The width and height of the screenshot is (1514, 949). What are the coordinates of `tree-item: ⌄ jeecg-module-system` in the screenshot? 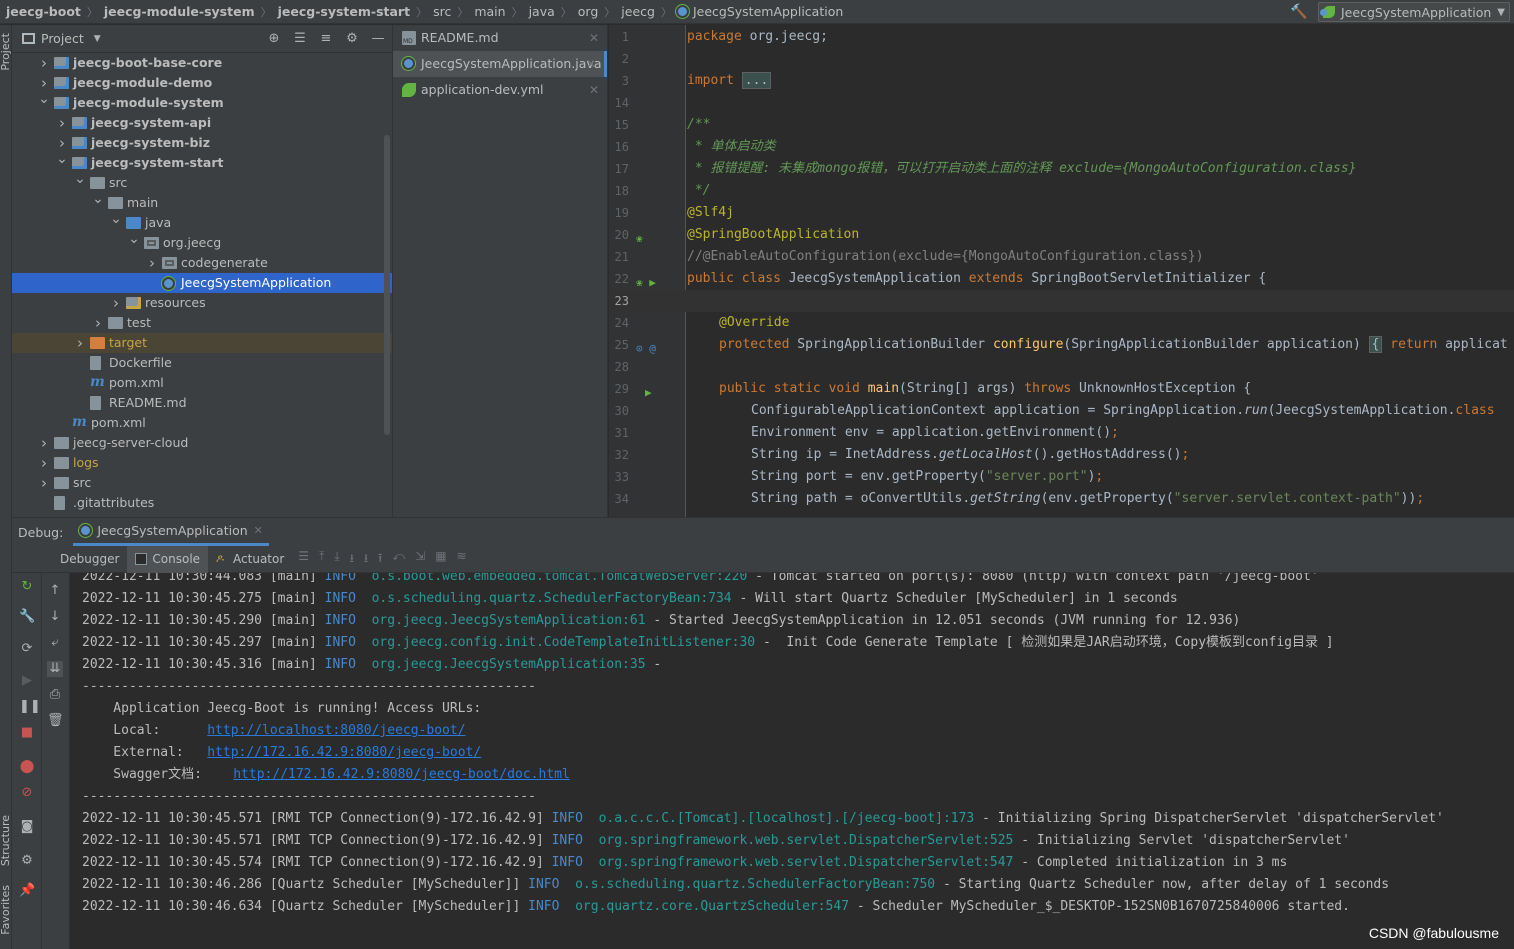 It's located at (202, 102).